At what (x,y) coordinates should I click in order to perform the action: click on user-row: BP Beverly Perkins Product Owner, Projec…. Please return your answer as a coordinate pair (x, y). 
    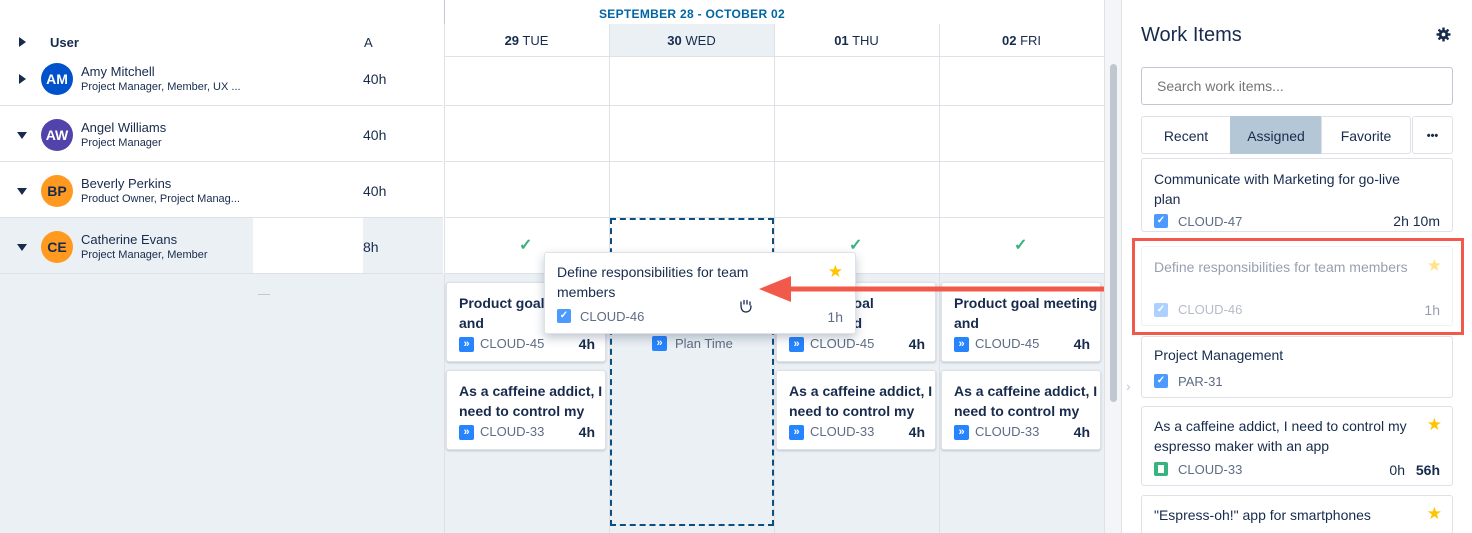
    Looking at the image, I should click on (221, 190).